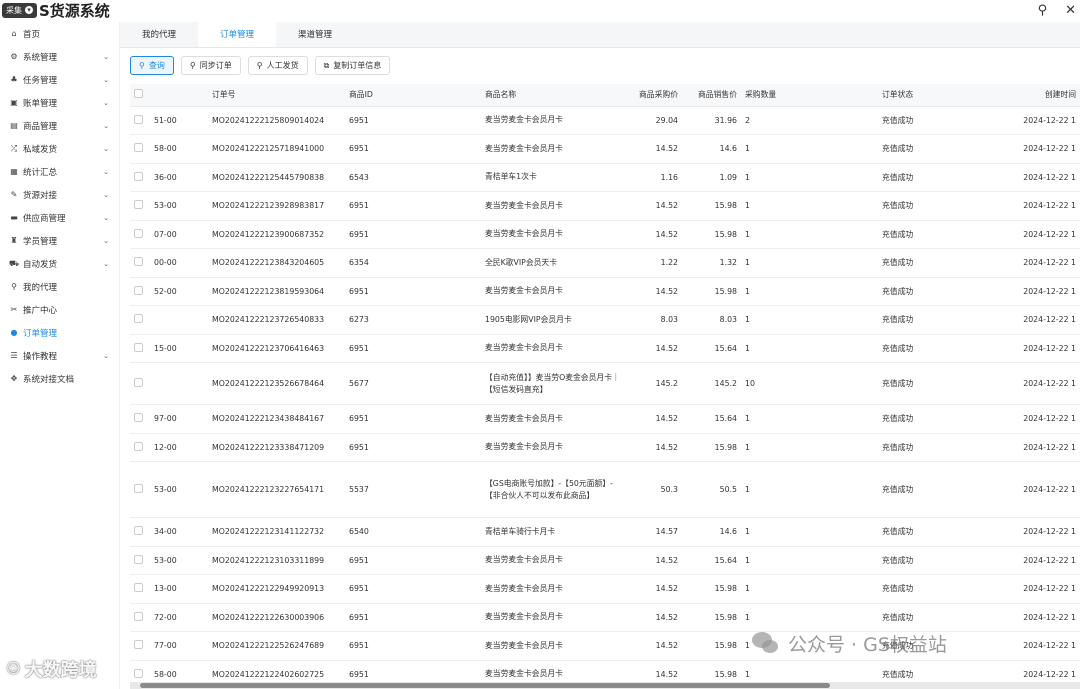 Image resolution: width=1080 pixels, height=689 pixels. What do you see at coordinates (1043, 10) in the screenshot?
I see `search-icon: ⚲` at bounding box center [1043, 10].